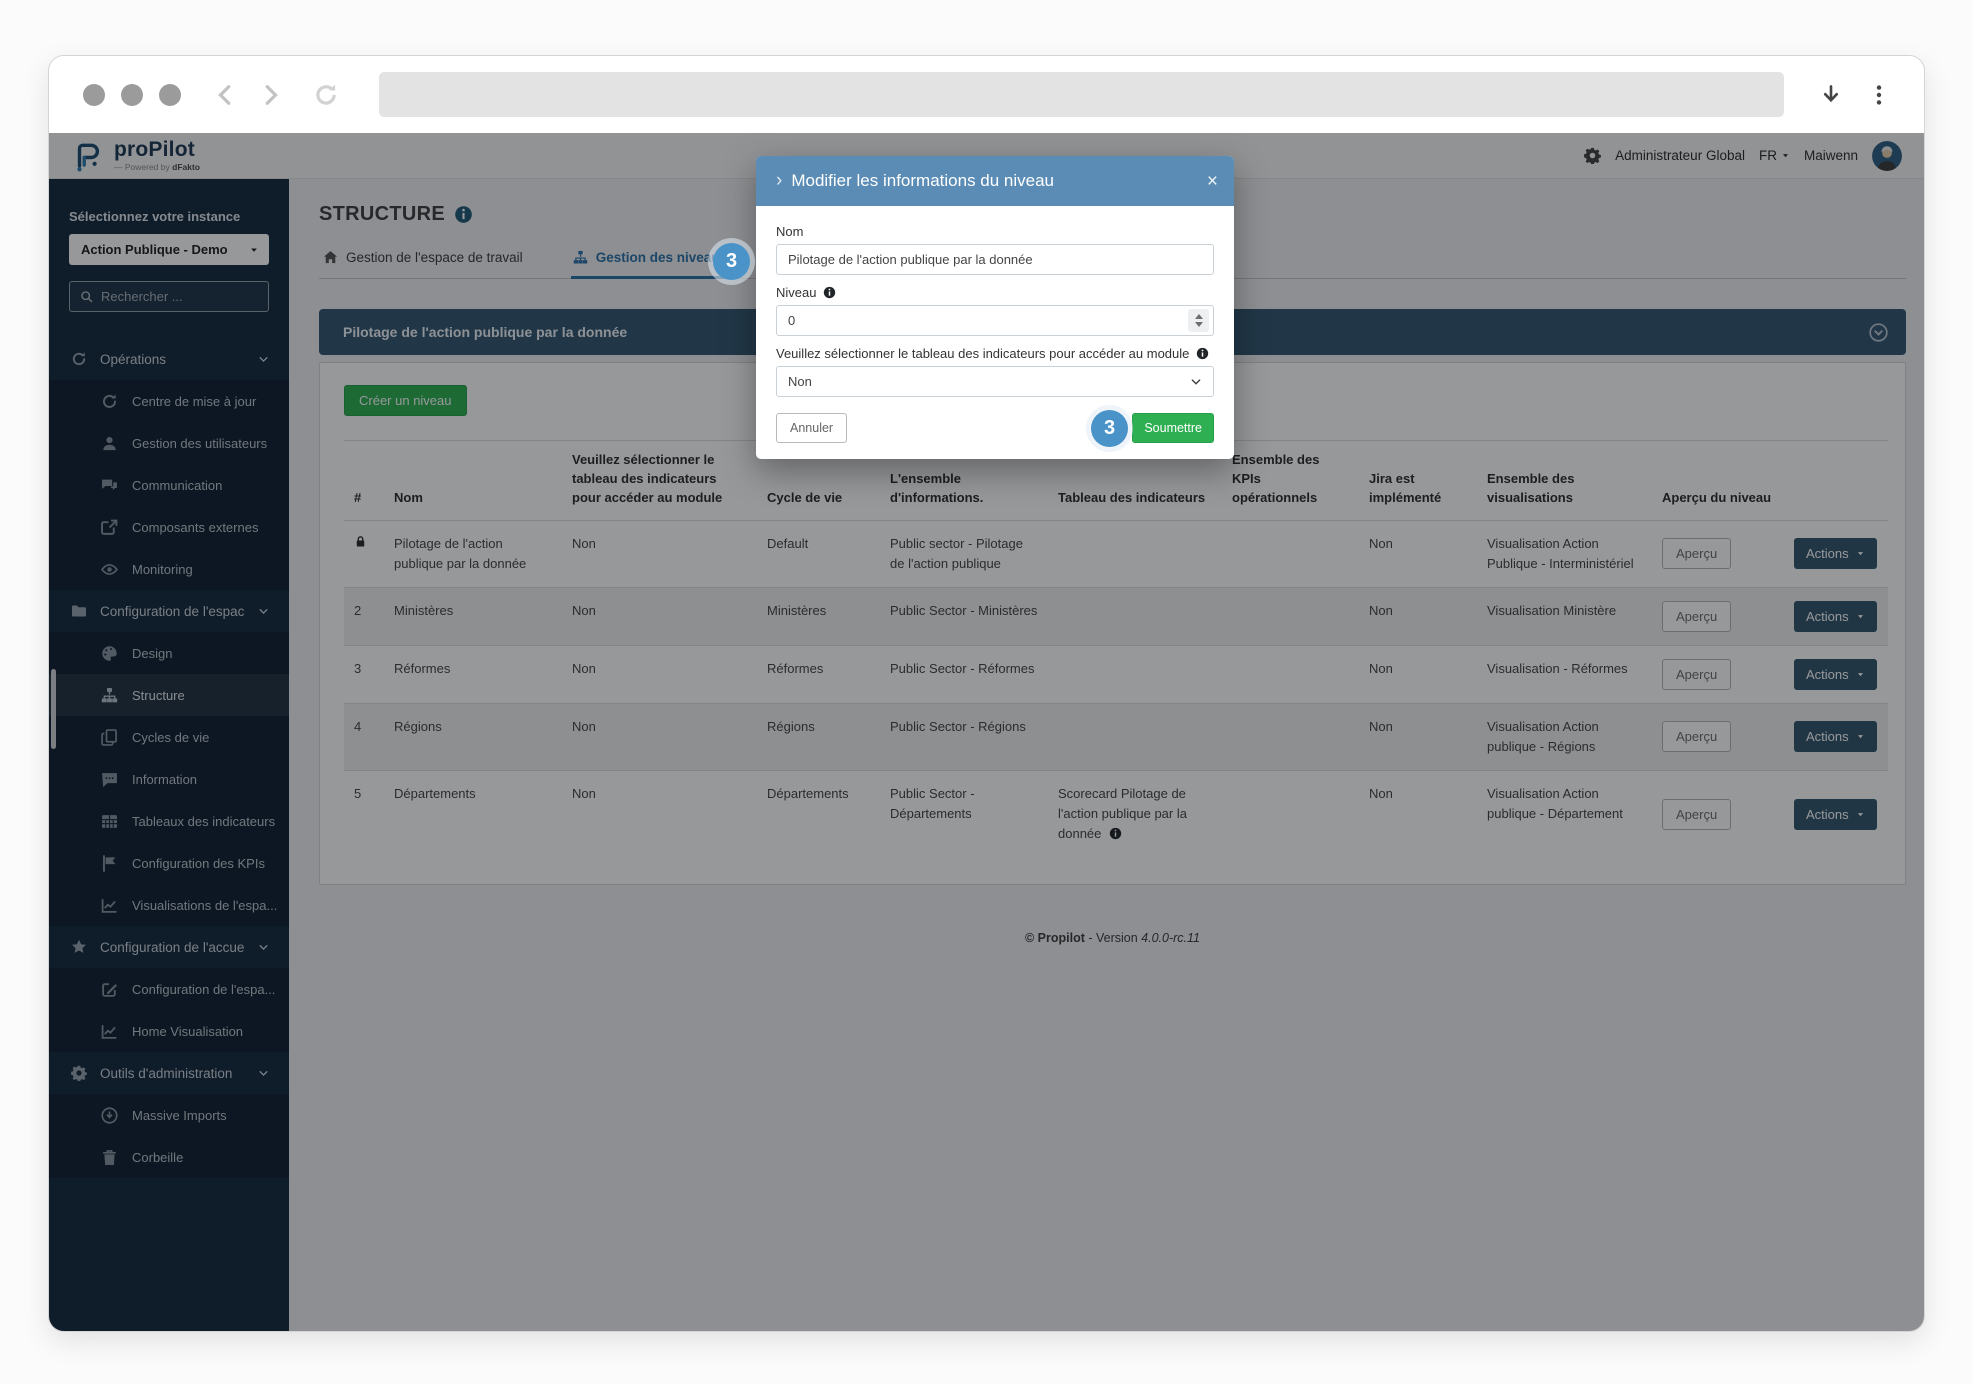 The height and width of the screenshot is (1384, 1973). What do you see at coordinates (1212, 181) in the screenshot?
I see `close-icon: ×` at bounding box center [1212, 181].